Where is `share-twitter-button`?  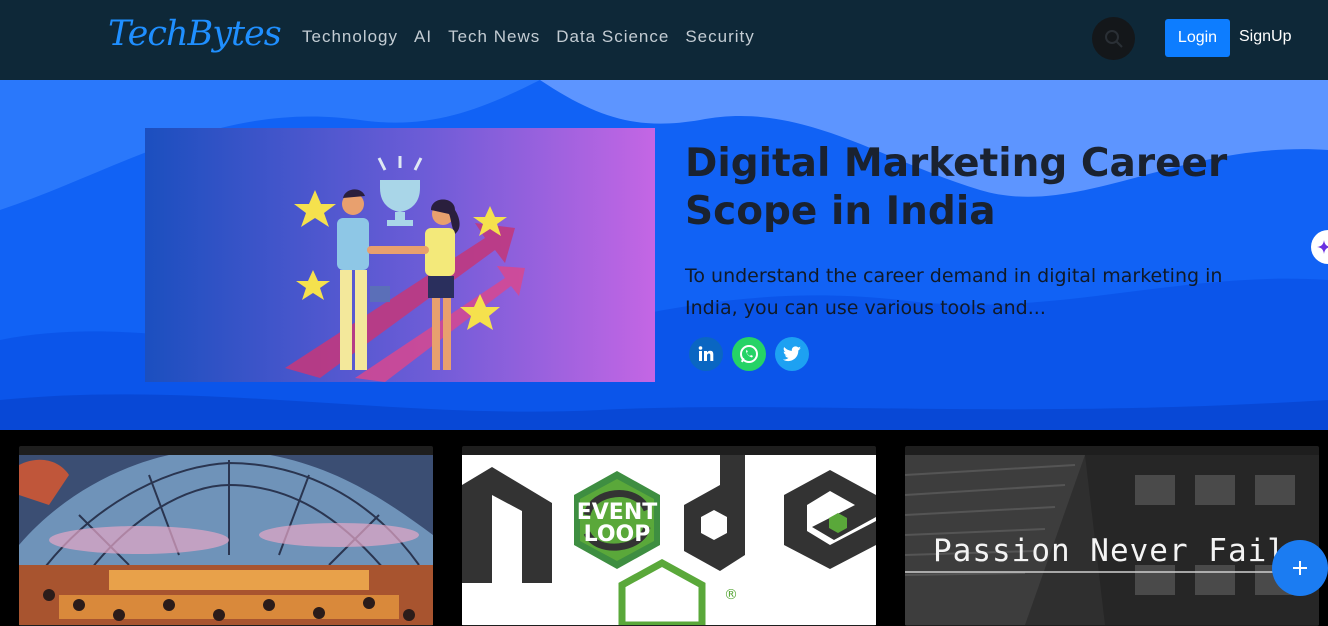 share-twitter-button is located at coordinates (792, 354).